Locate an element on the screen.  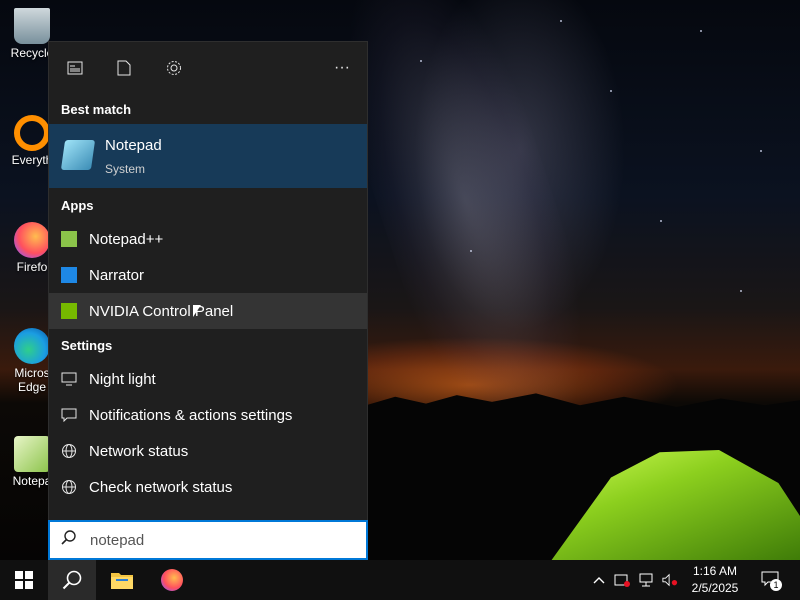
app-result-label: Notepad++ is located at coordinates (126, 239).